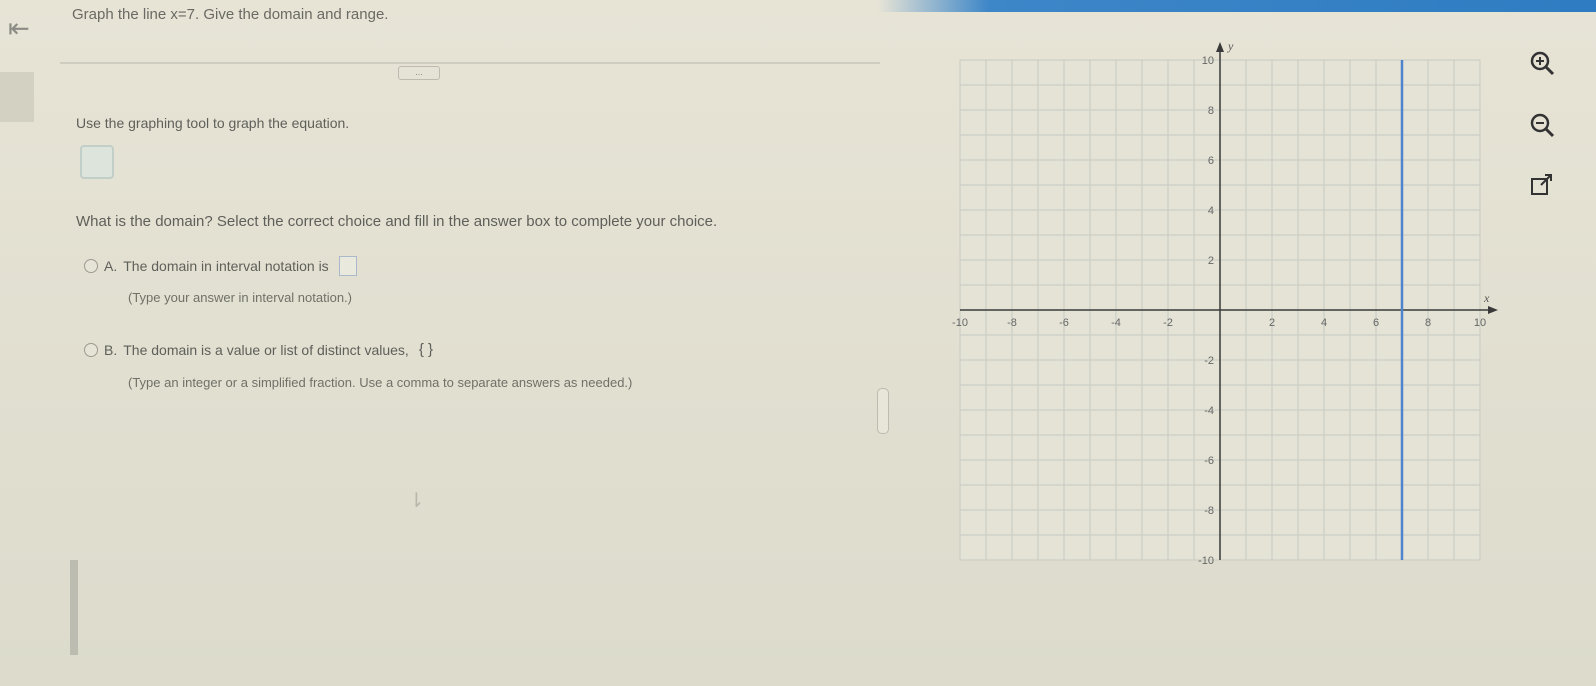  Describe the element at coordinates (1230, 46) in the screenshot. I see `y-axis-label: y` at that location.